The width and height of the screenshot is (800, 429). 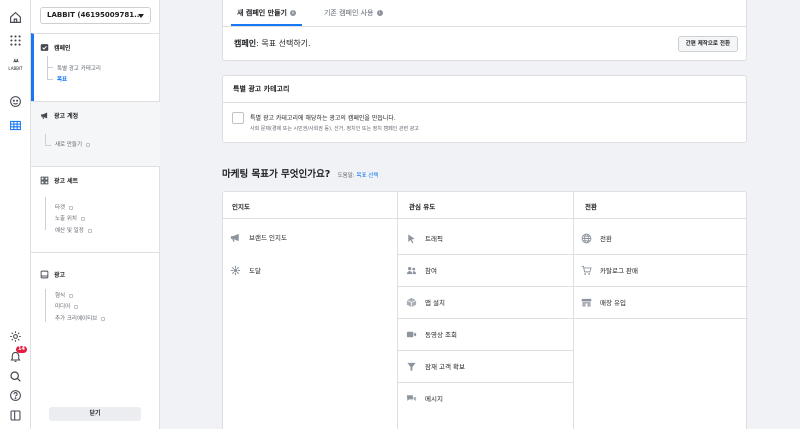 What do you see at coordinates (434, 399) in the screenshot?
I see `objective-messages-label: 메시지` at bounding box center [434, 399].